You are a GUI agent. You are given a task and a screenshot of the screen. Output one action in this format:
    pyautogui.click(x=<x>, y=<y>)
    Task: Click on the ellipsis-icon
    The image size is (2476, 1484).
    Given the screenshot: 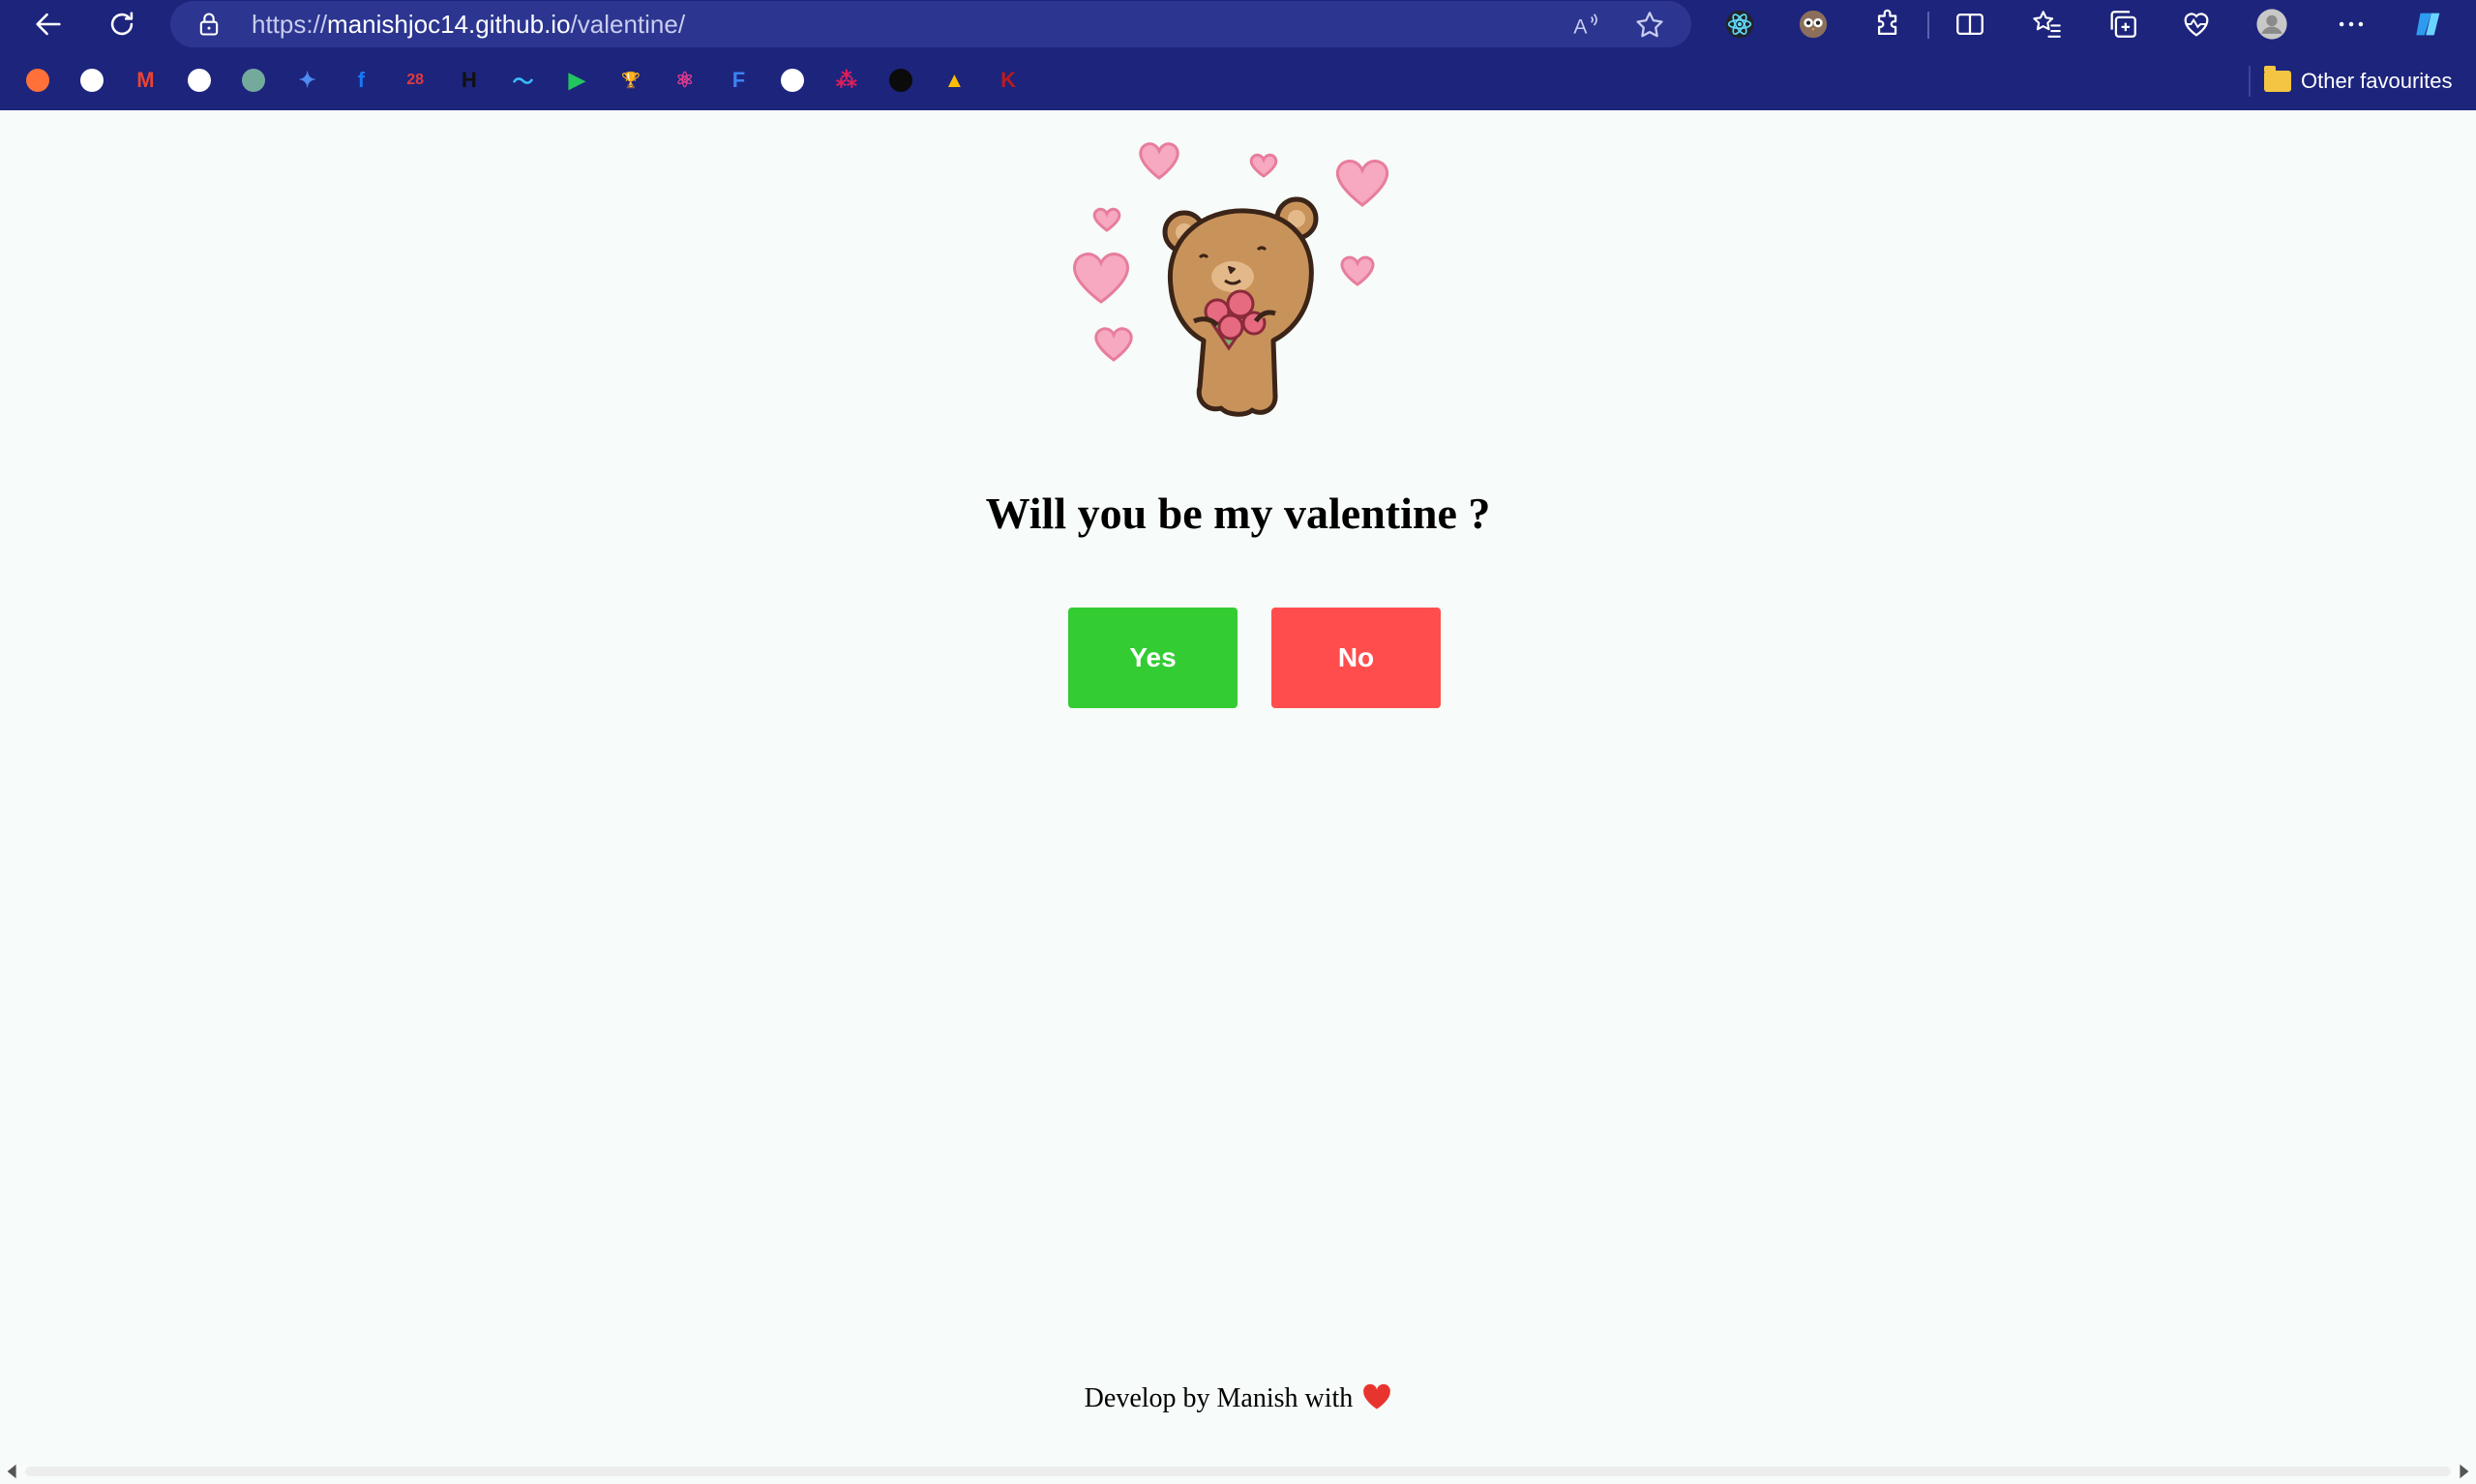 What is the action you would take?
    pyautogui.click(x=2352, y=24)
    